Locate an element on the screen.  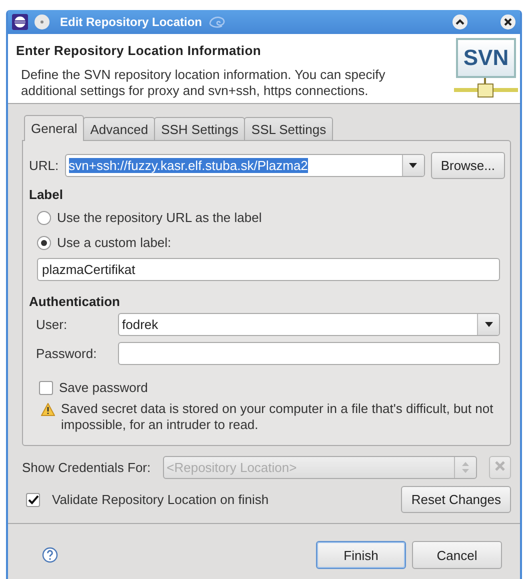
checkbox-label: Save password is located at coordinates (103, 387).